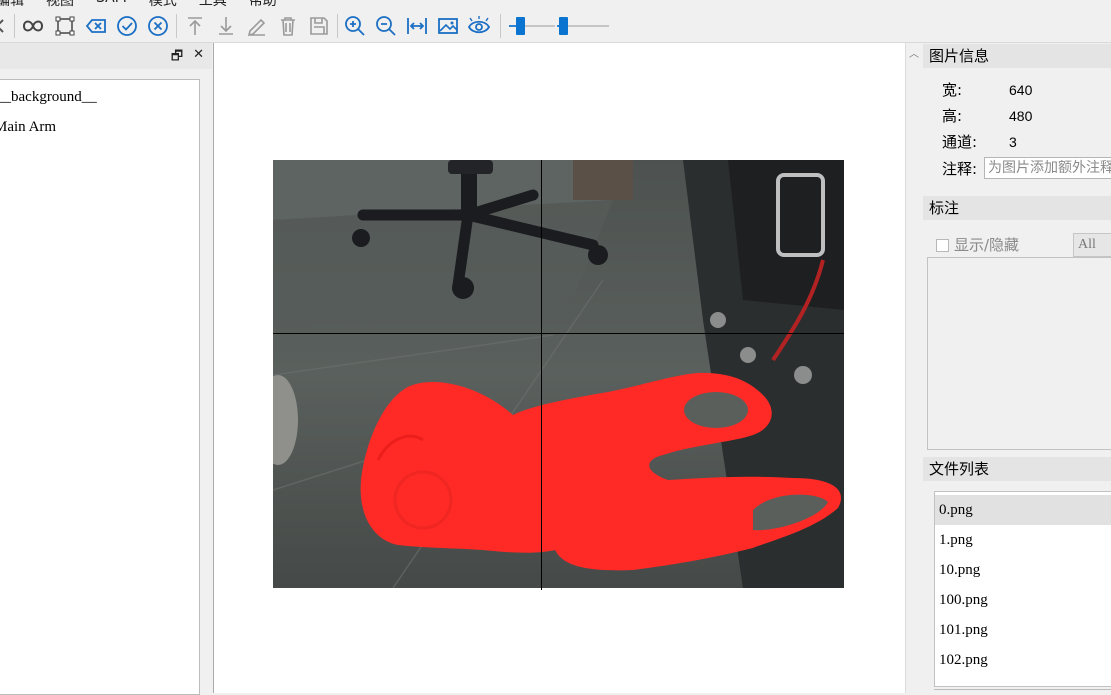 The image size is (1111, 695). Describe the element at coordinates (48, 97) in the screenshot. I see `label-item-background: __background__` at that location.